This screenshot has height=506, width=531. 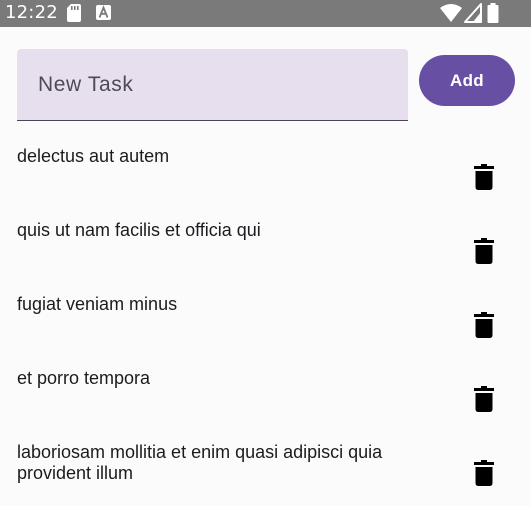 I want to click on task-row: quis ut nam facilis et officia qui, so click(x=265, y=249).